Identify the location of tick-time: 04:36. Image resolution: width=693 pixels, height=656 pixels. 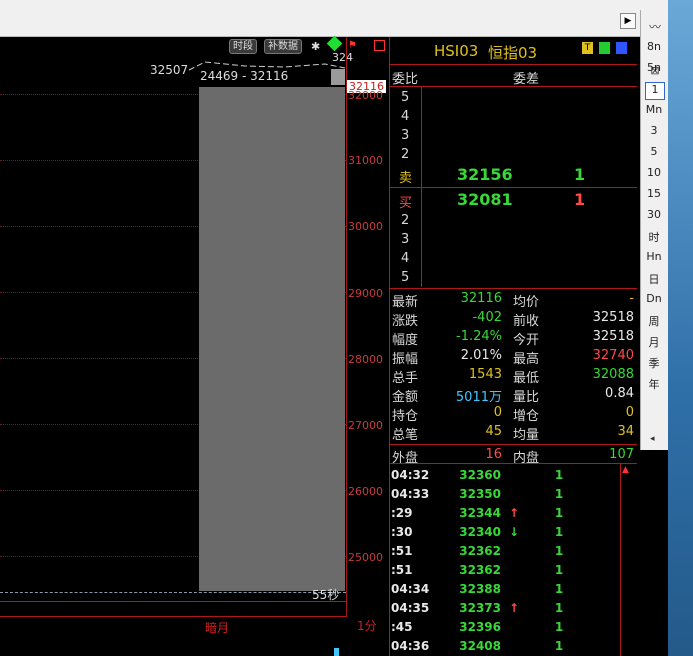
(410, 646).